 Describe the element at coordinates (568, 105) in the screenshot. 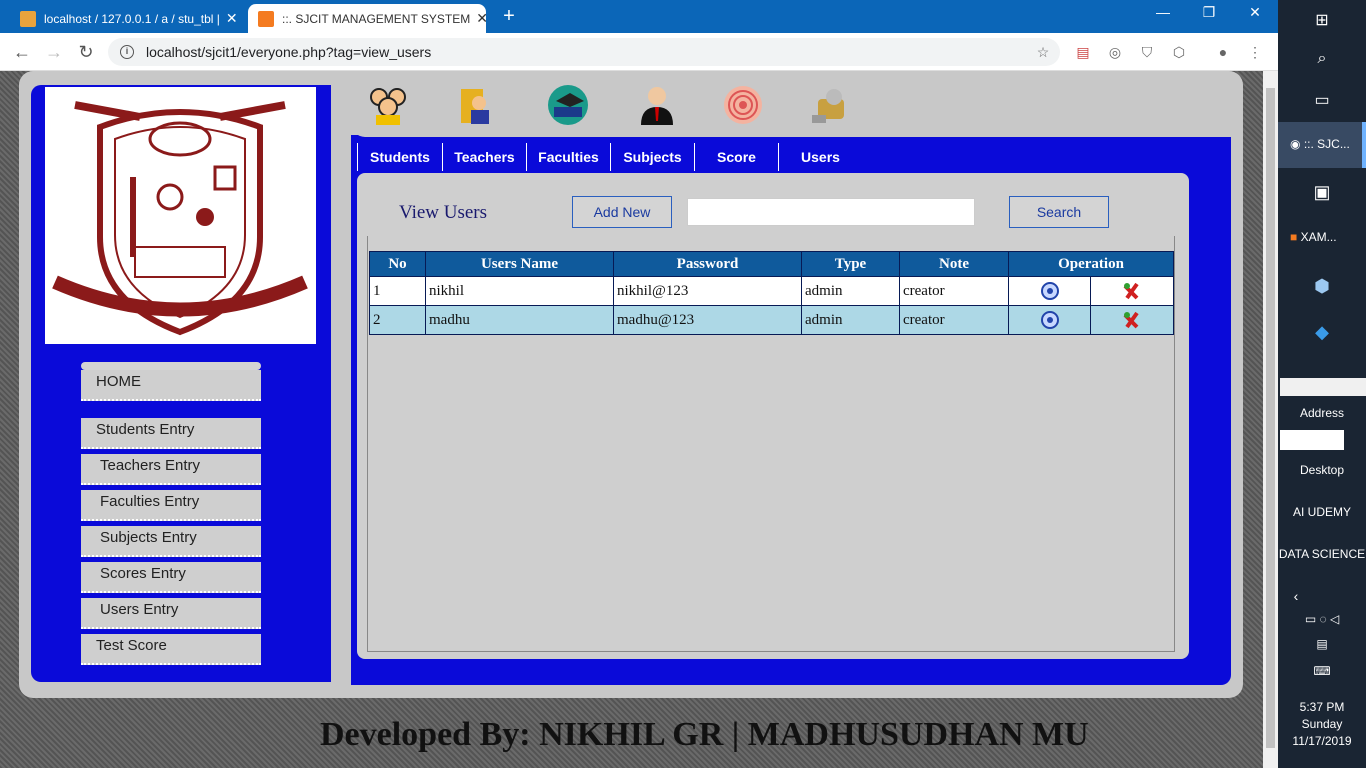

I see `faculties-icon` at that location.